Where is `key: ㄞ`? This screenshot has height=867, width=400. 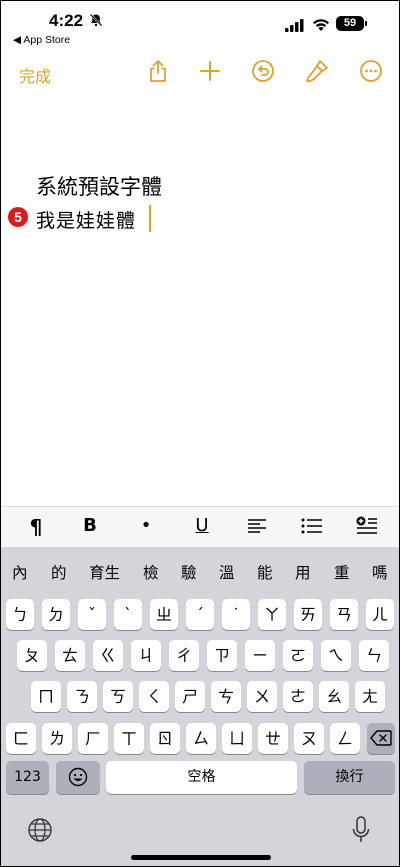
key: ㄞ is located at coordinates (308, 614).